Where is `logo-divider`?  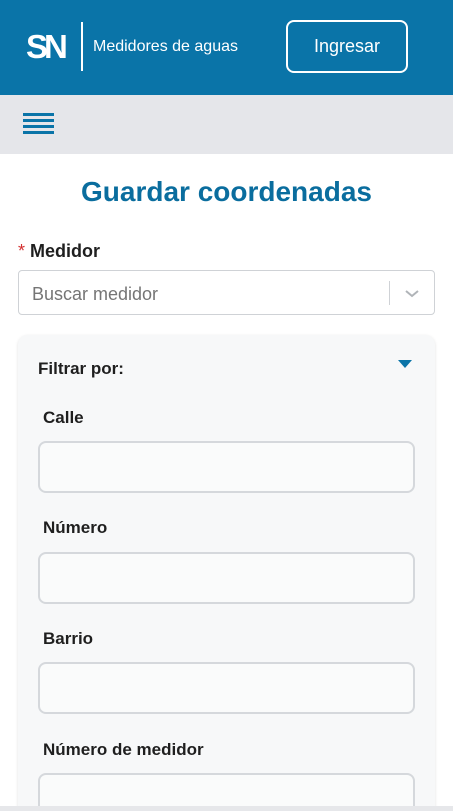
logo-divider is located at coordinates (82, 46).